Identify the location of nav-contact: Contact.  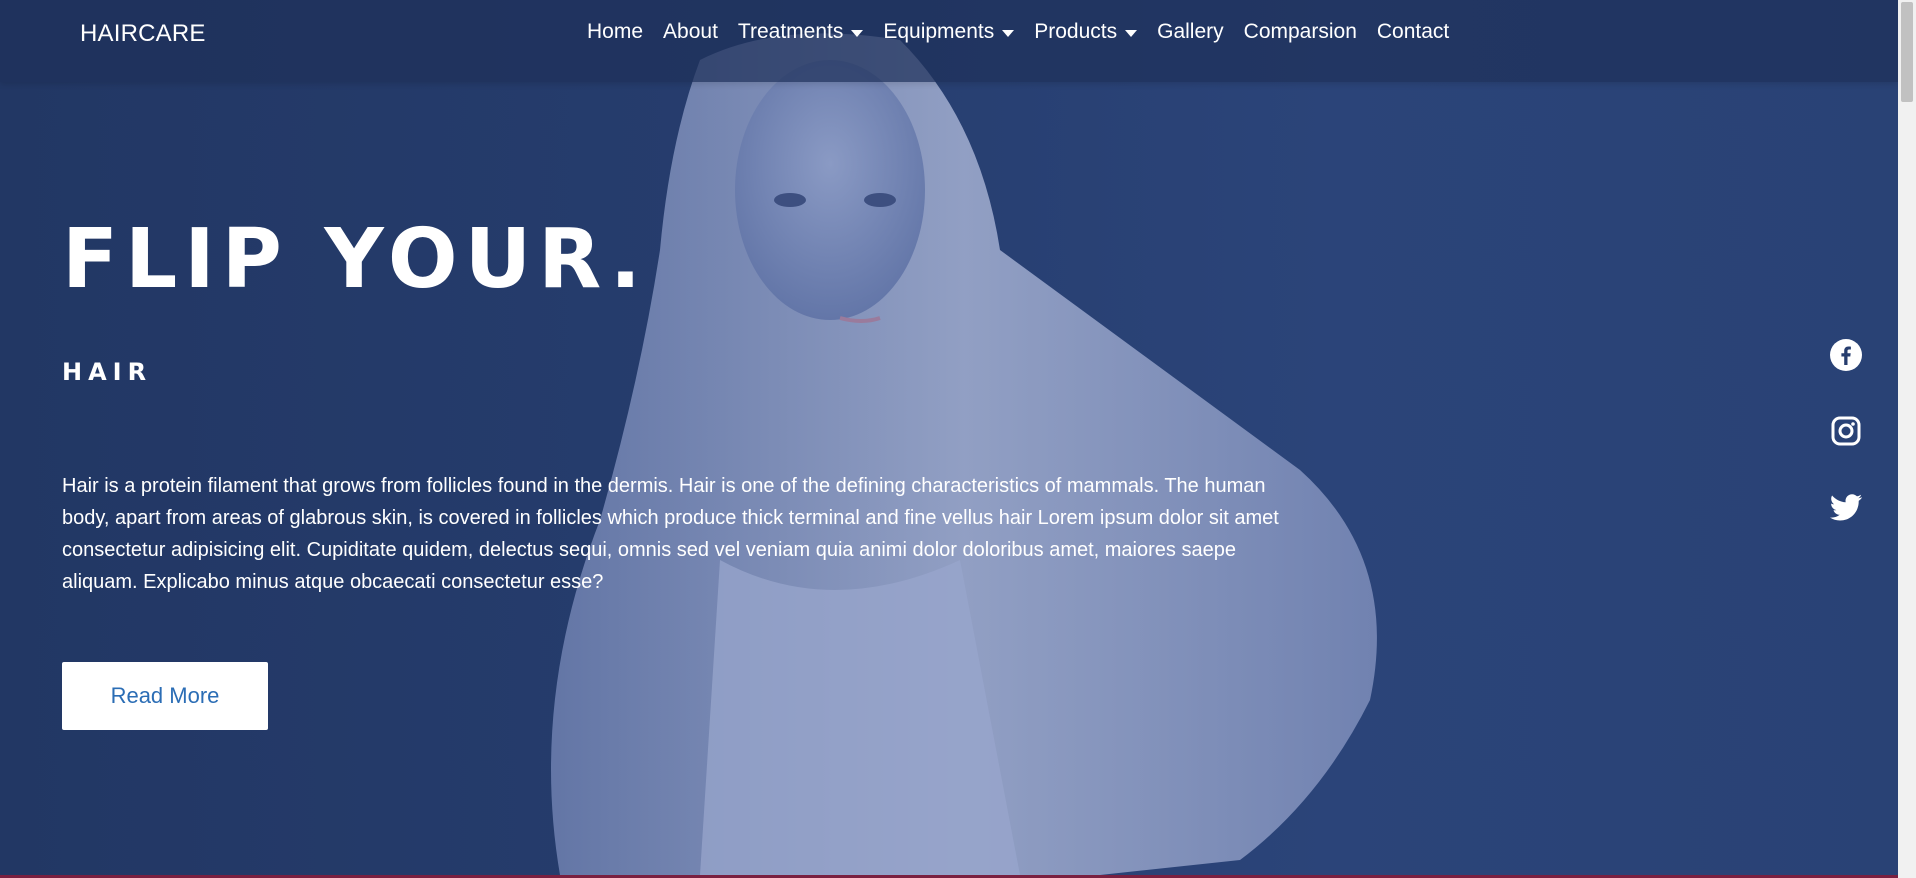
(1413, 32).